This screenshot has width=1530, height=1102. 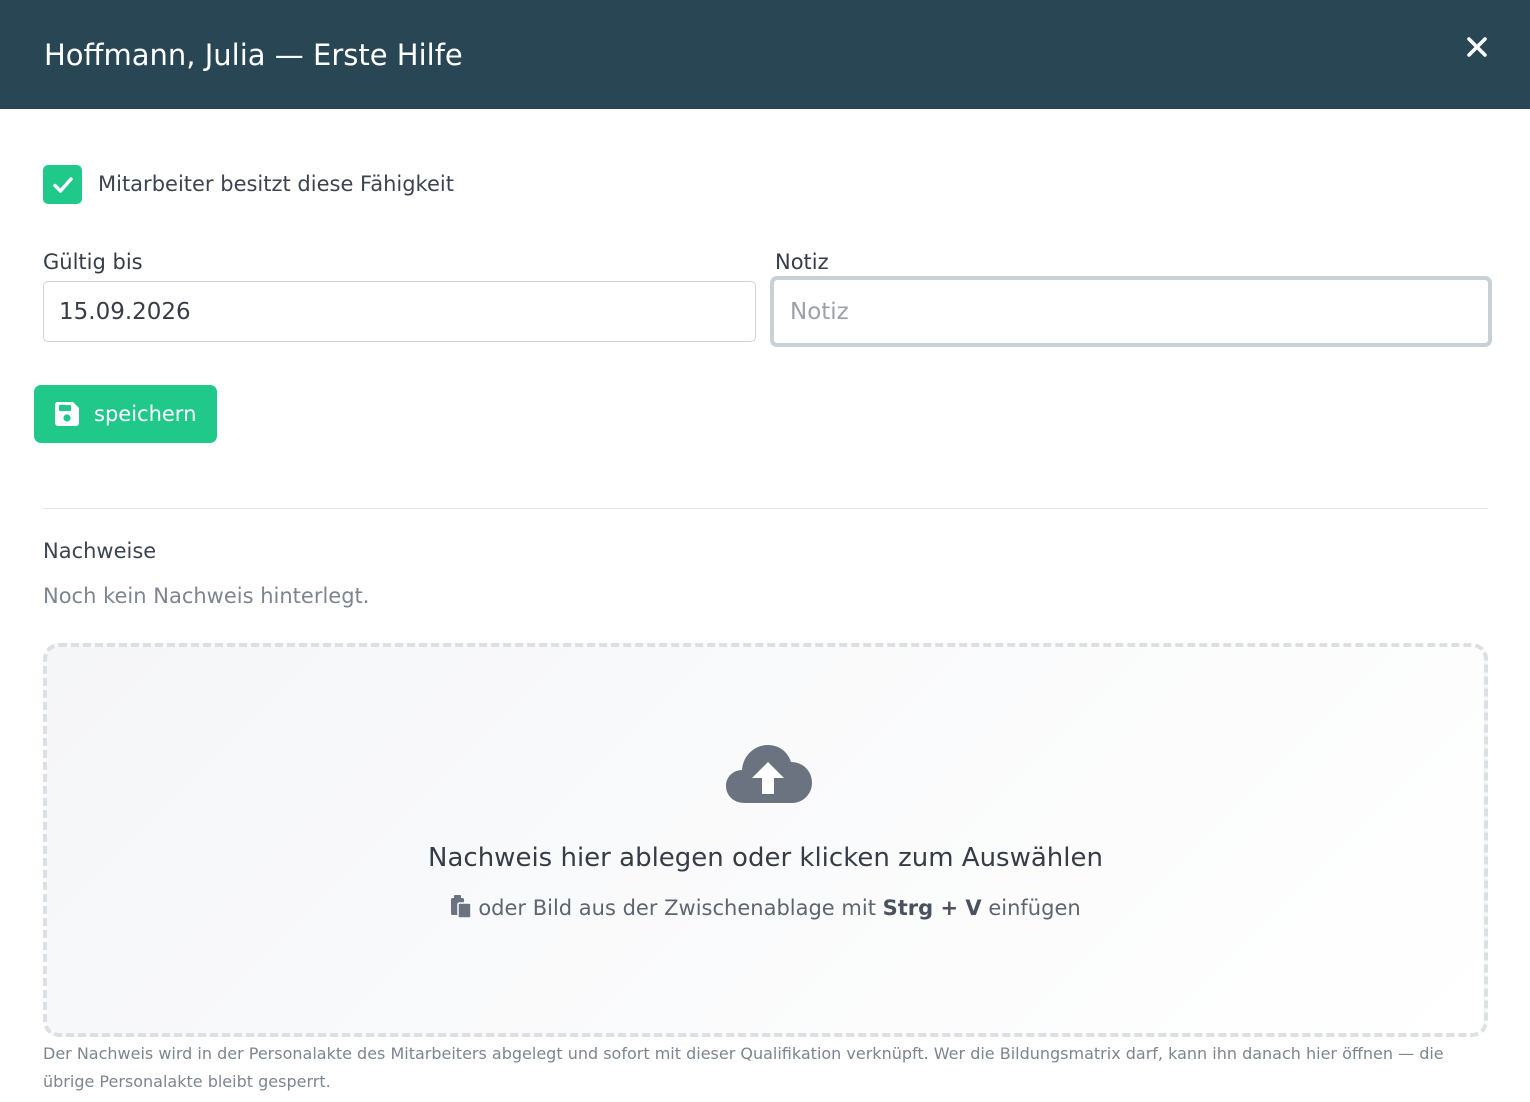 I want to click on has-skill-checkbox, so click(x=62, y=184).